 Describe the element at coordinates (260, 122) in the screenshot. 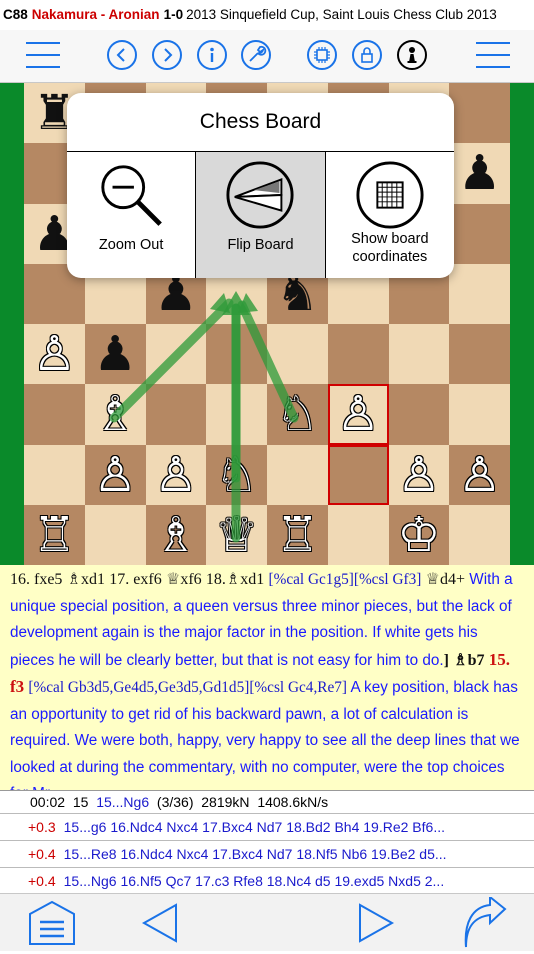

I see `popover-title: Chess Board` at that location.